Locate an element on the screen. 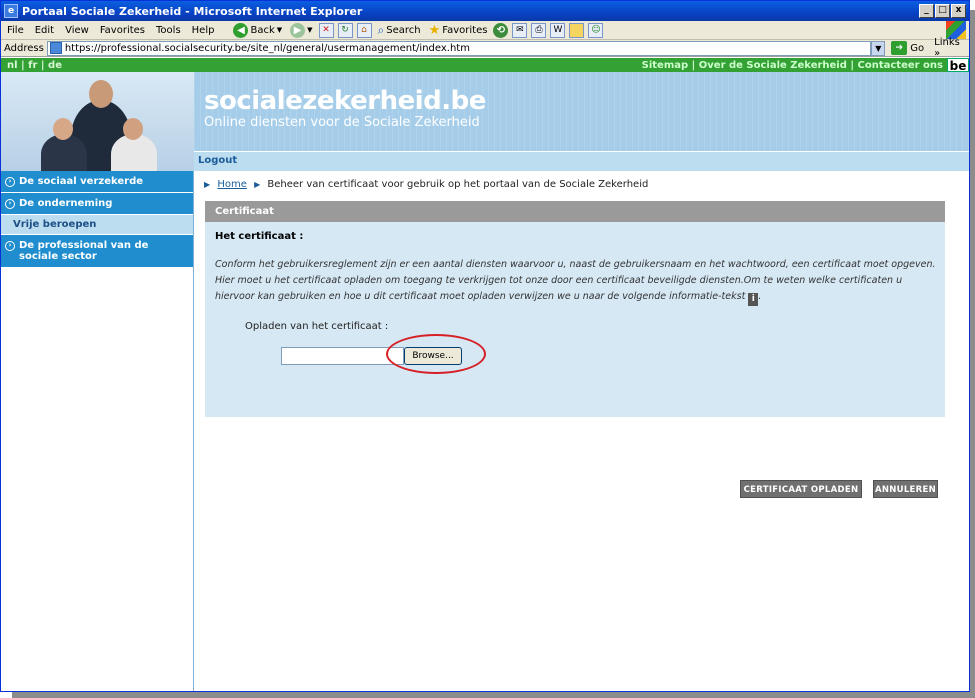  address-label: Address is located at coordinates (24, 48).